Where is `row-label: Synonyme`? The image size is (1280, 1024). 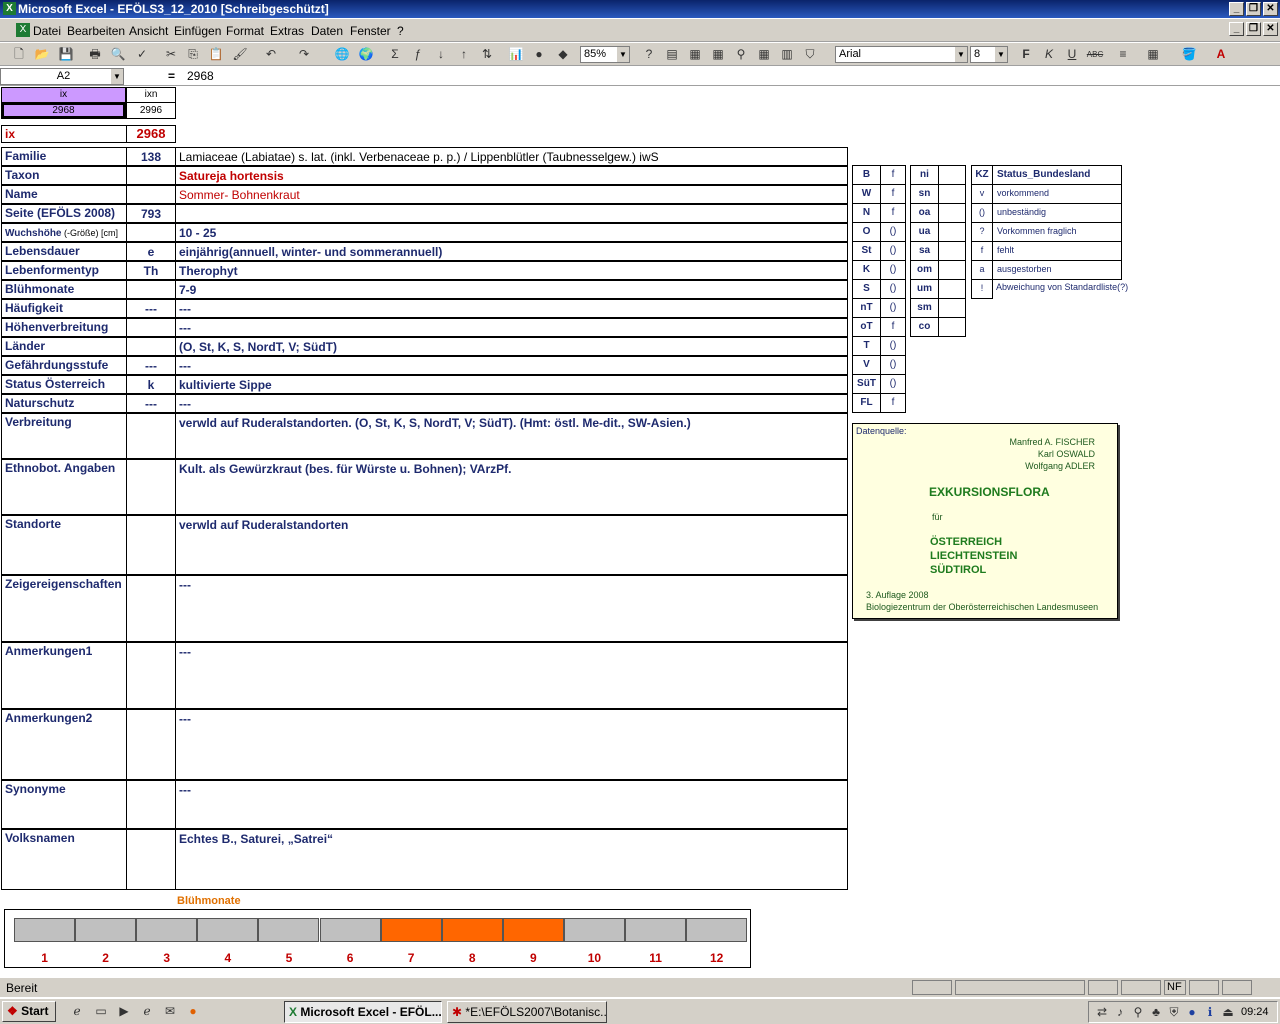 row-label: Synonyme is located at coordinates (64, 804).